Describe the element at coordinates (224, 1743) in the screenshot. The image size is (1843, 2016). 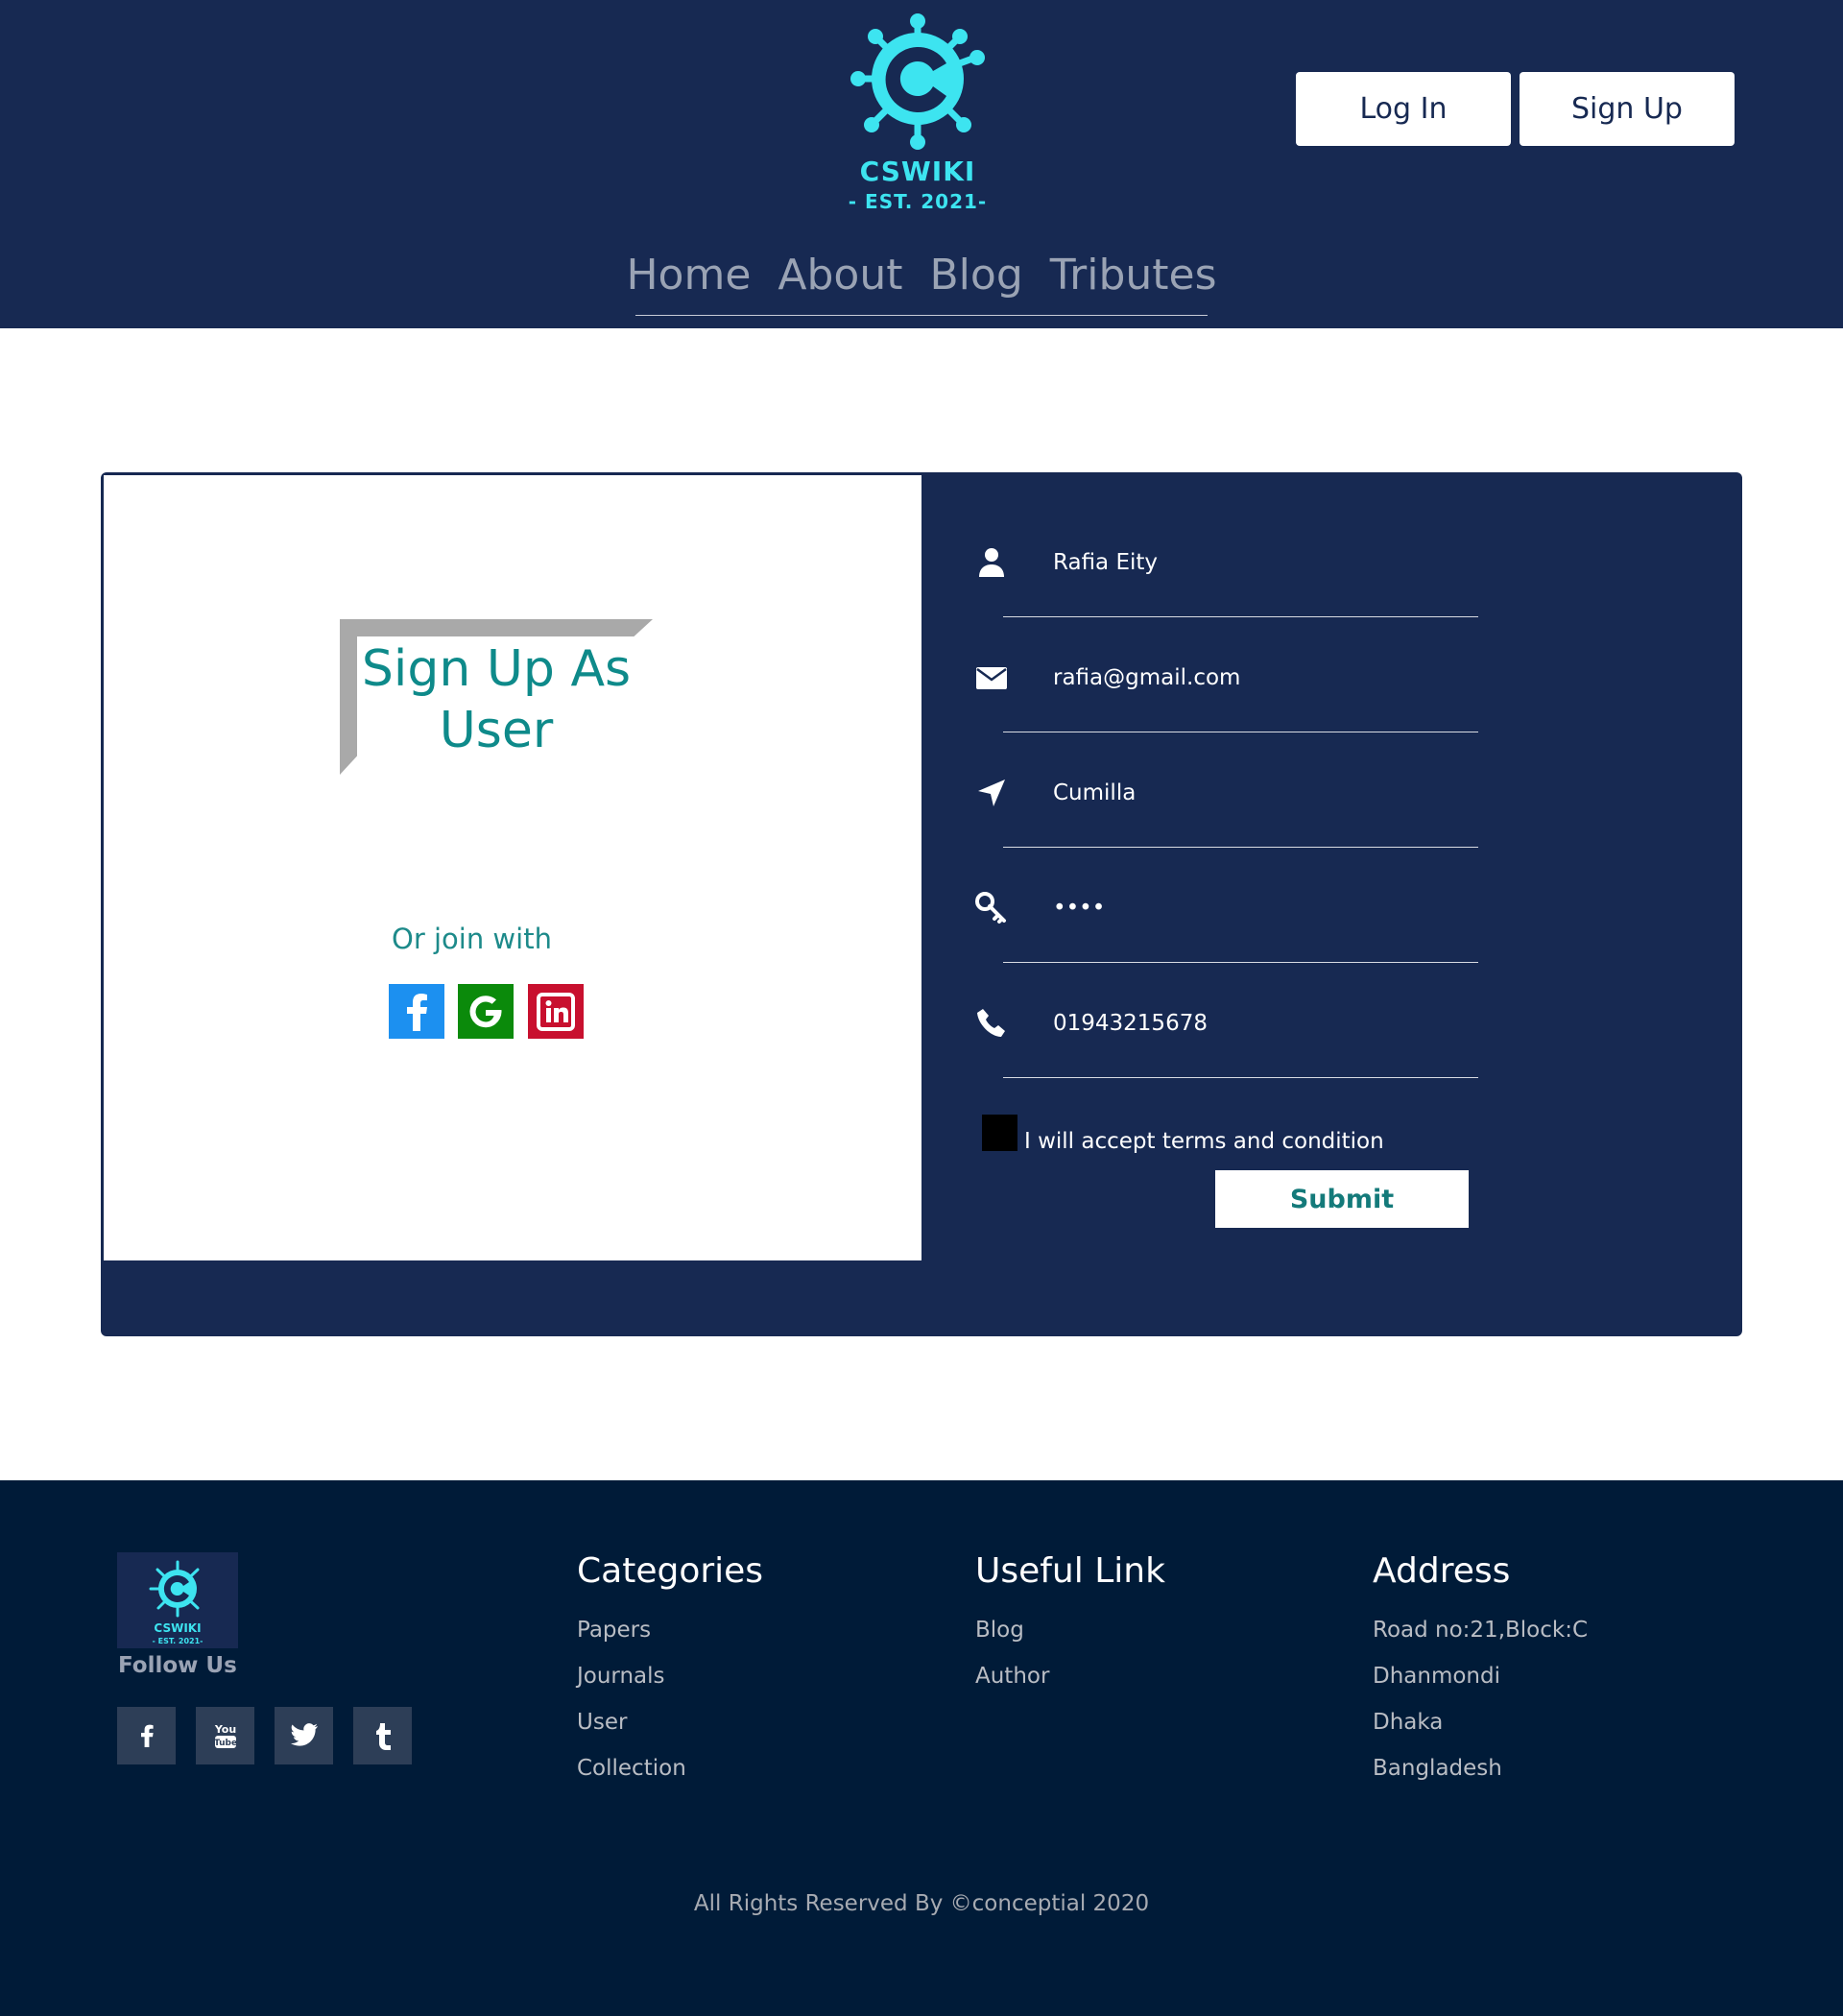
I see `svg-text: Tube` at that location.